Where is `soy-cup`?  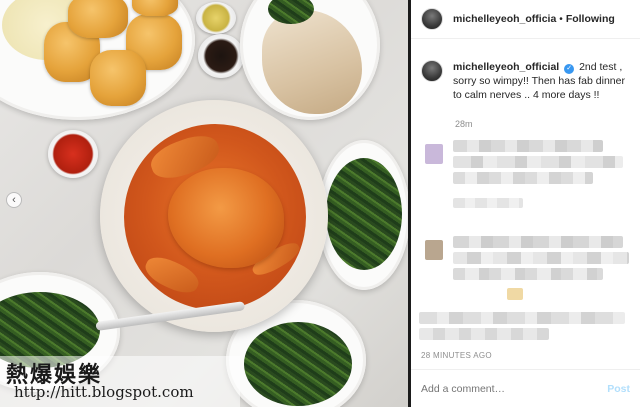 soy-cup is located at coordinates (221, 56).